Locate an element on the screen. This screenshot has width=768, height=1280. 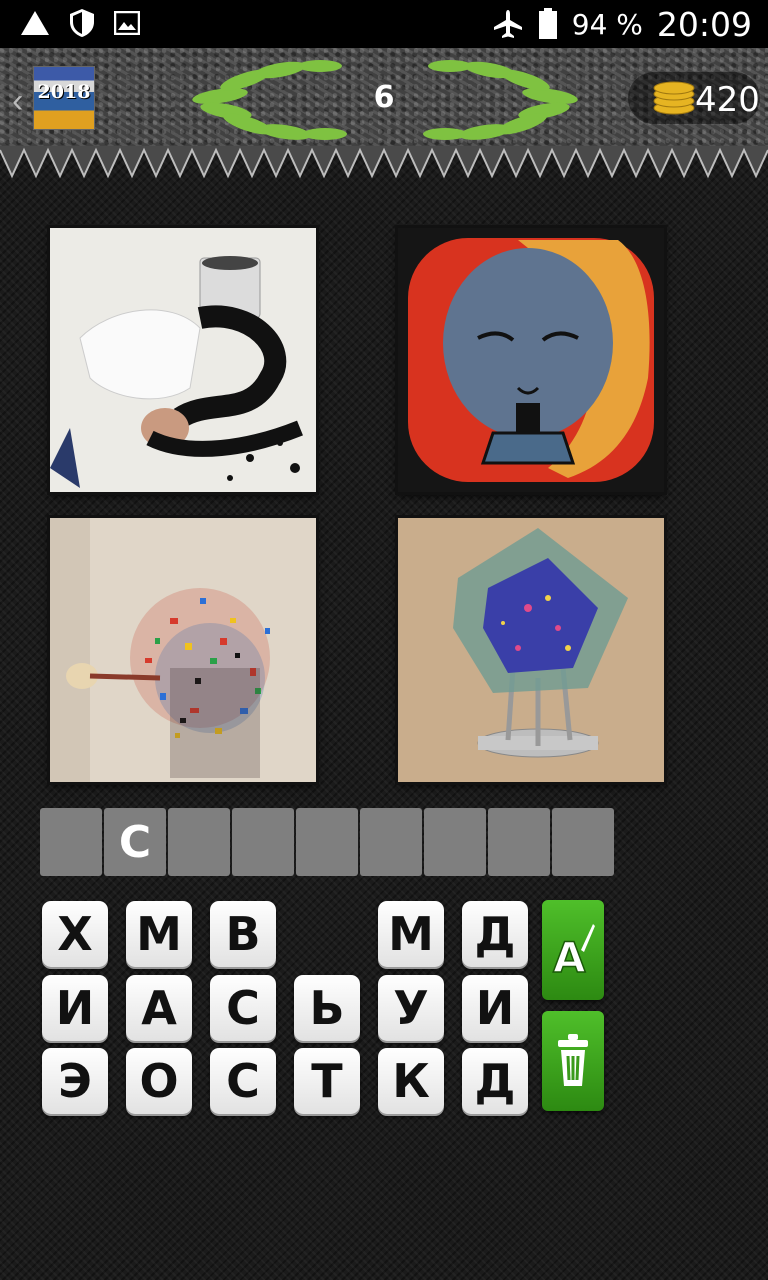
letter-tile: А is located at coordinates (159, 1008).